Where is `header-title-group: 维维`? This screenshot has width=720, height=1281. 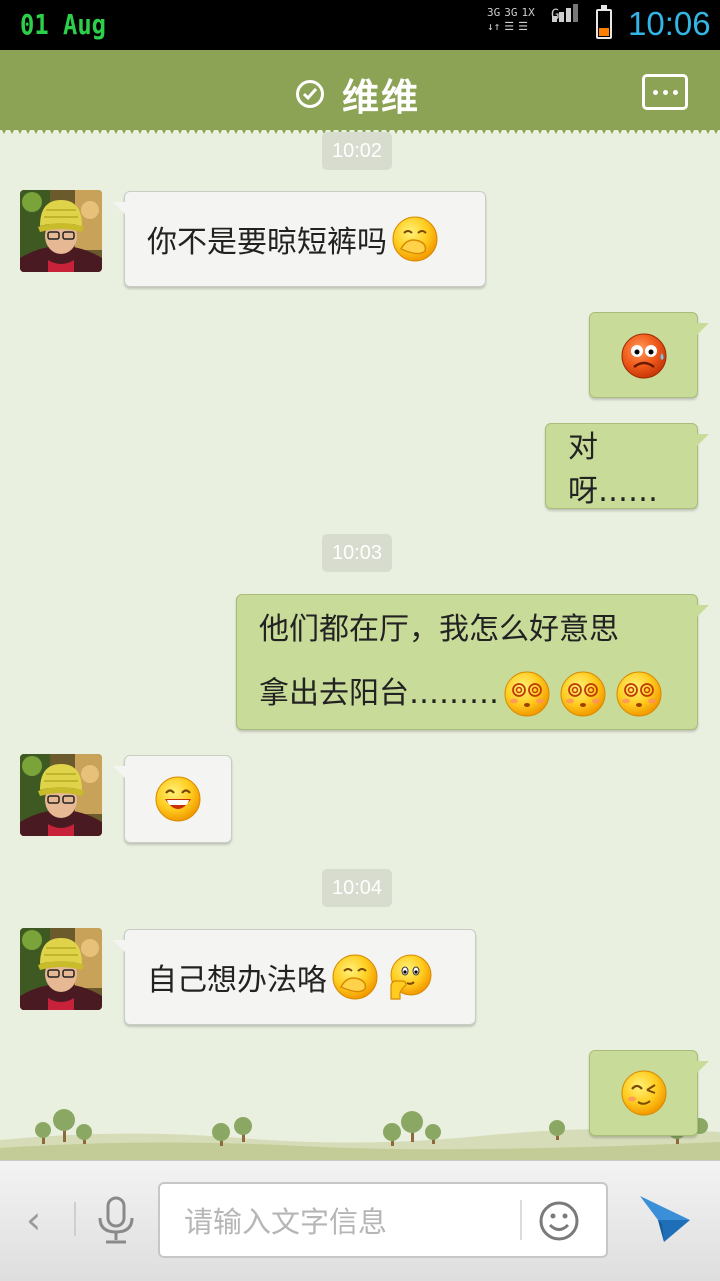 header-title-group: 维维 is located at coordinates (358, 95).